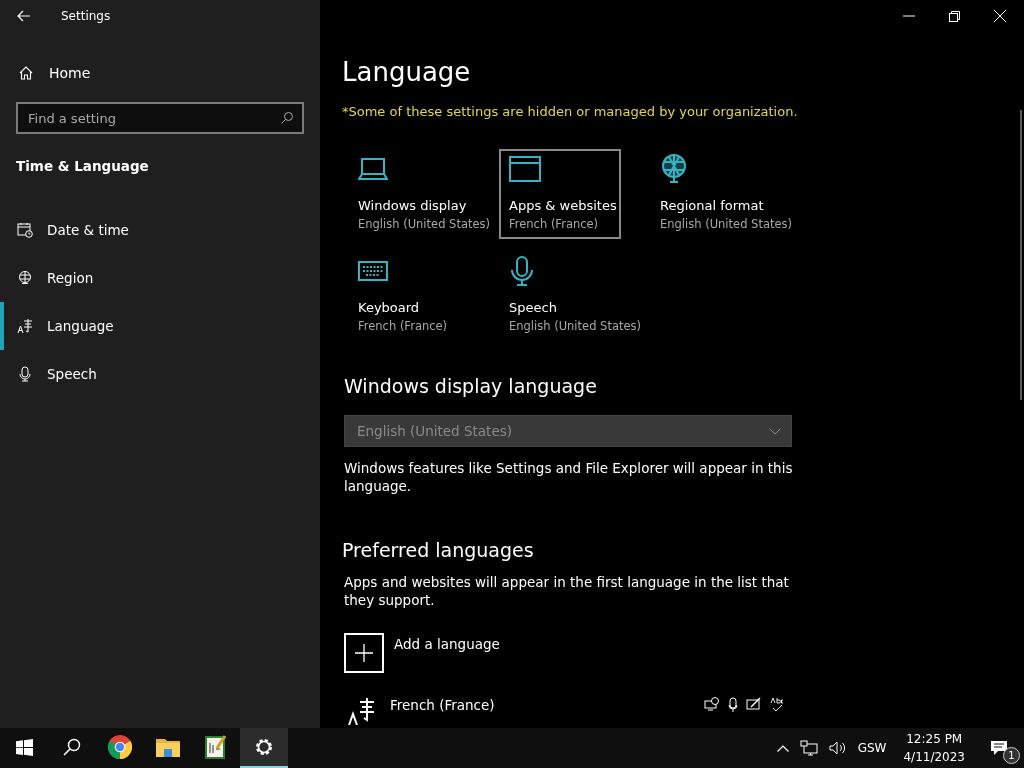 Image resolution: width=1024 pixels, height=768 pixels. I want to click on scrollbar, so click(1021, 255).